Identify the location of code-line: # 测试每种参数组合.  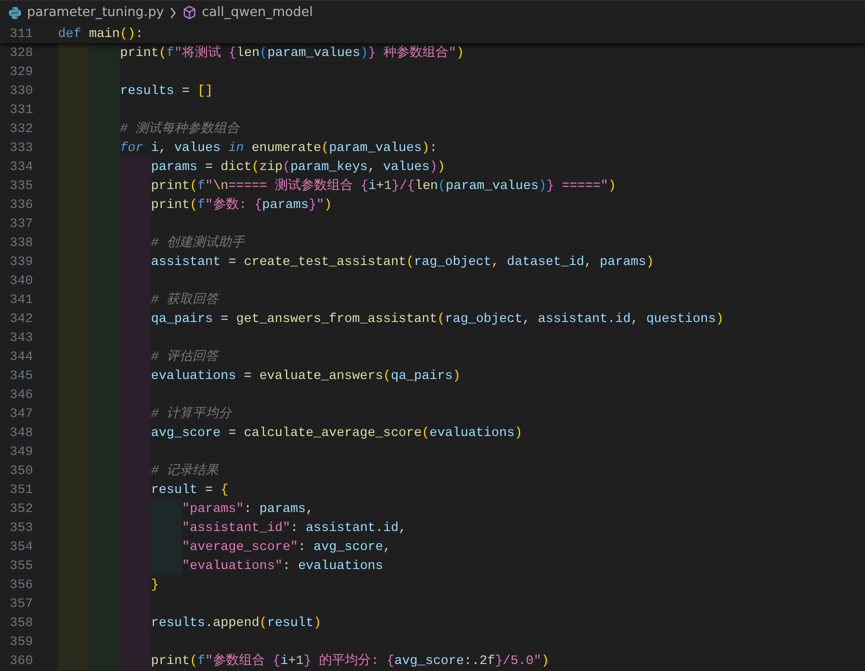
(180, 128).